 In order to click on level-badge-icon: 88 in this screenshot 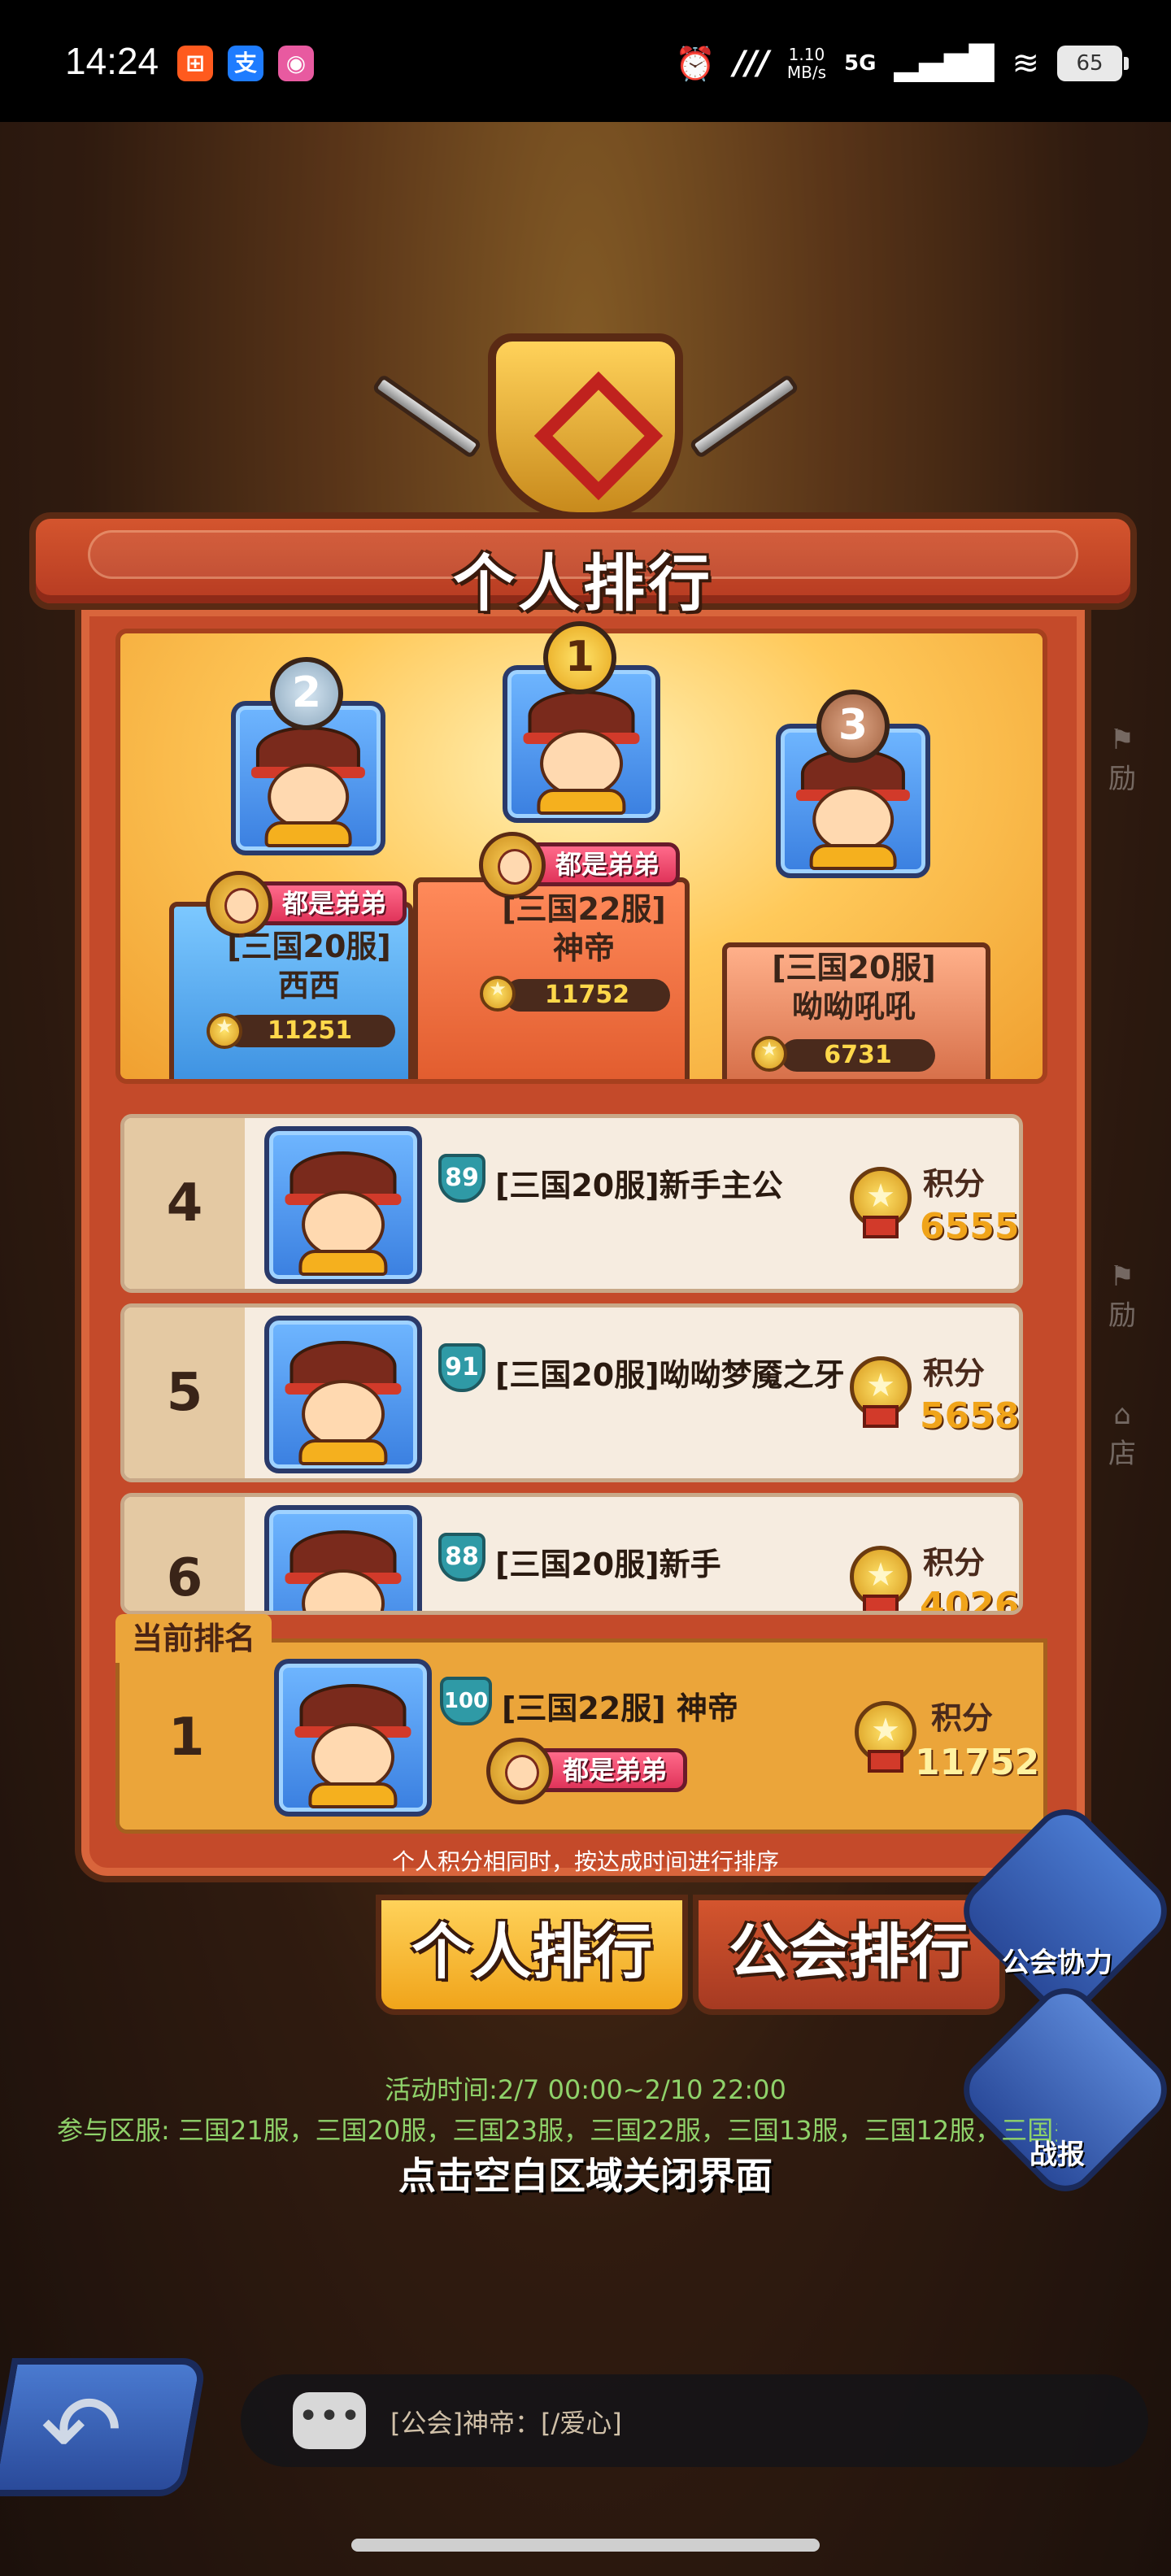, I will do `click(461, 1557)`.